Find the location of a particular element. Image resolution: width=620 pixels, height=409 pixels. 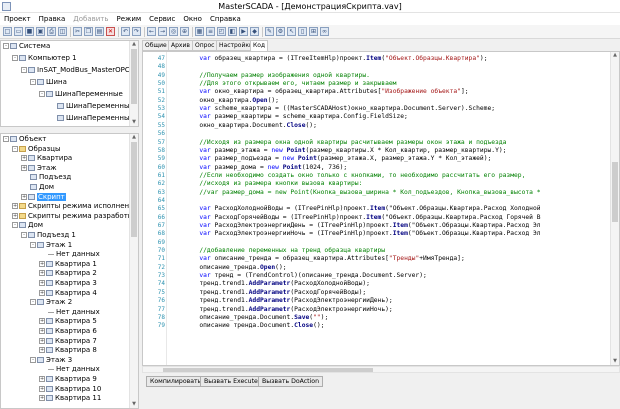

forward-icon: → is located at coordinates (162, 31).